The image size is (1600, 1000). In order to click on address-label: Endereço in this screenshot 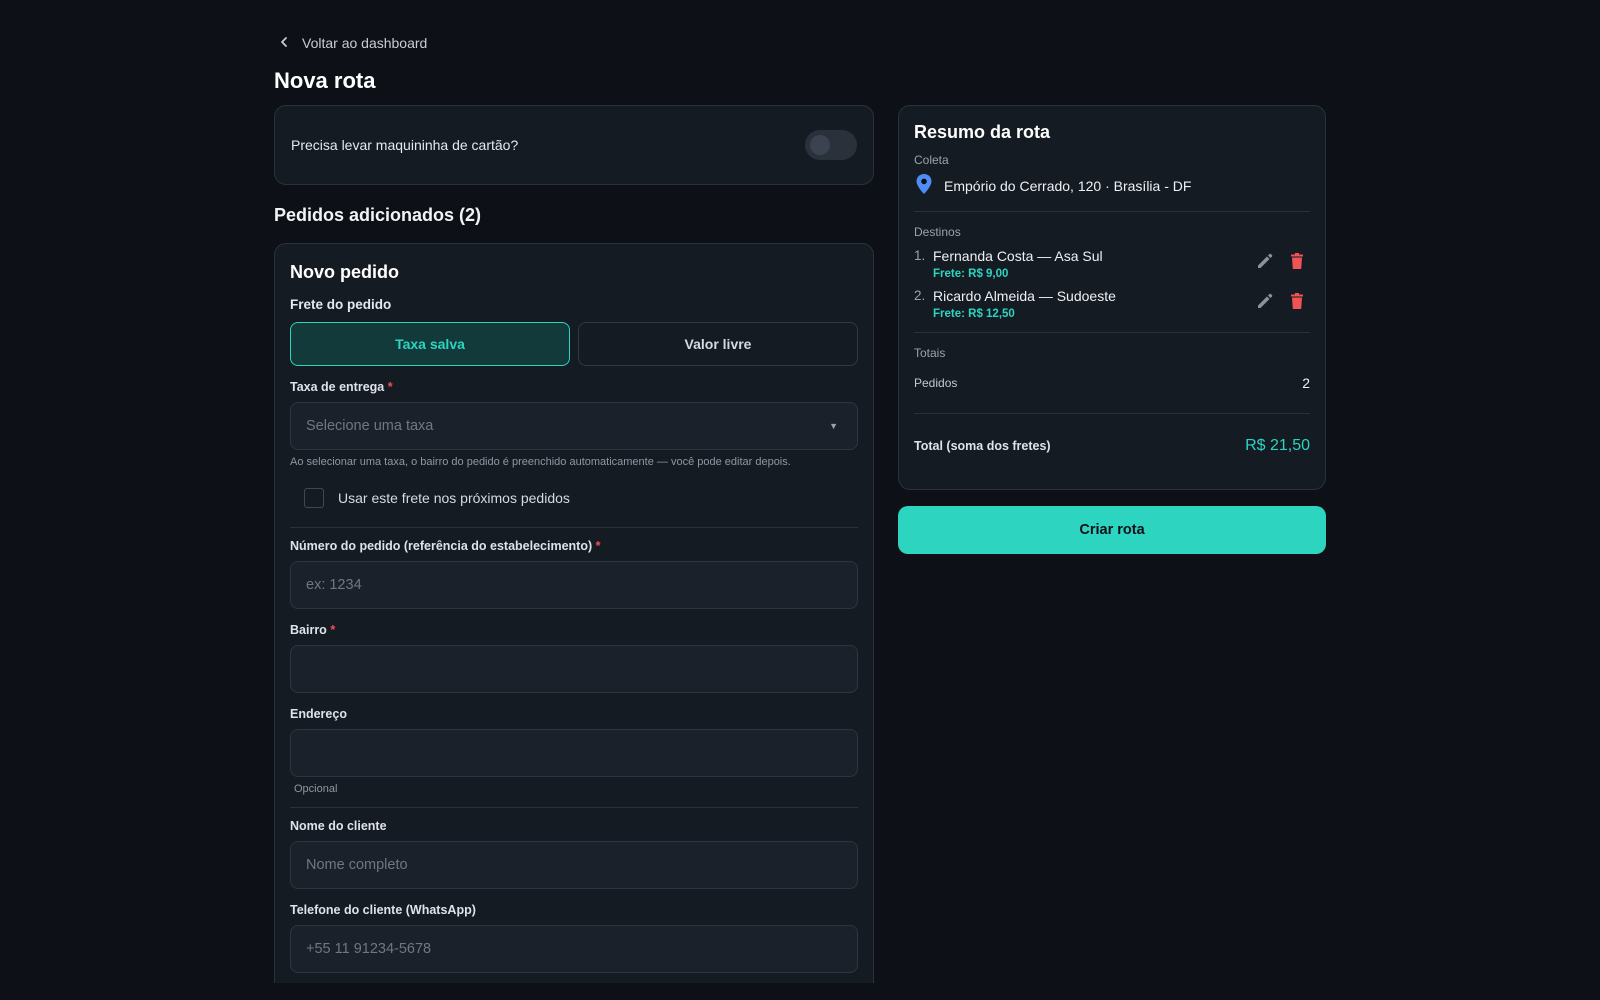, I will do `click(318, 714)`.